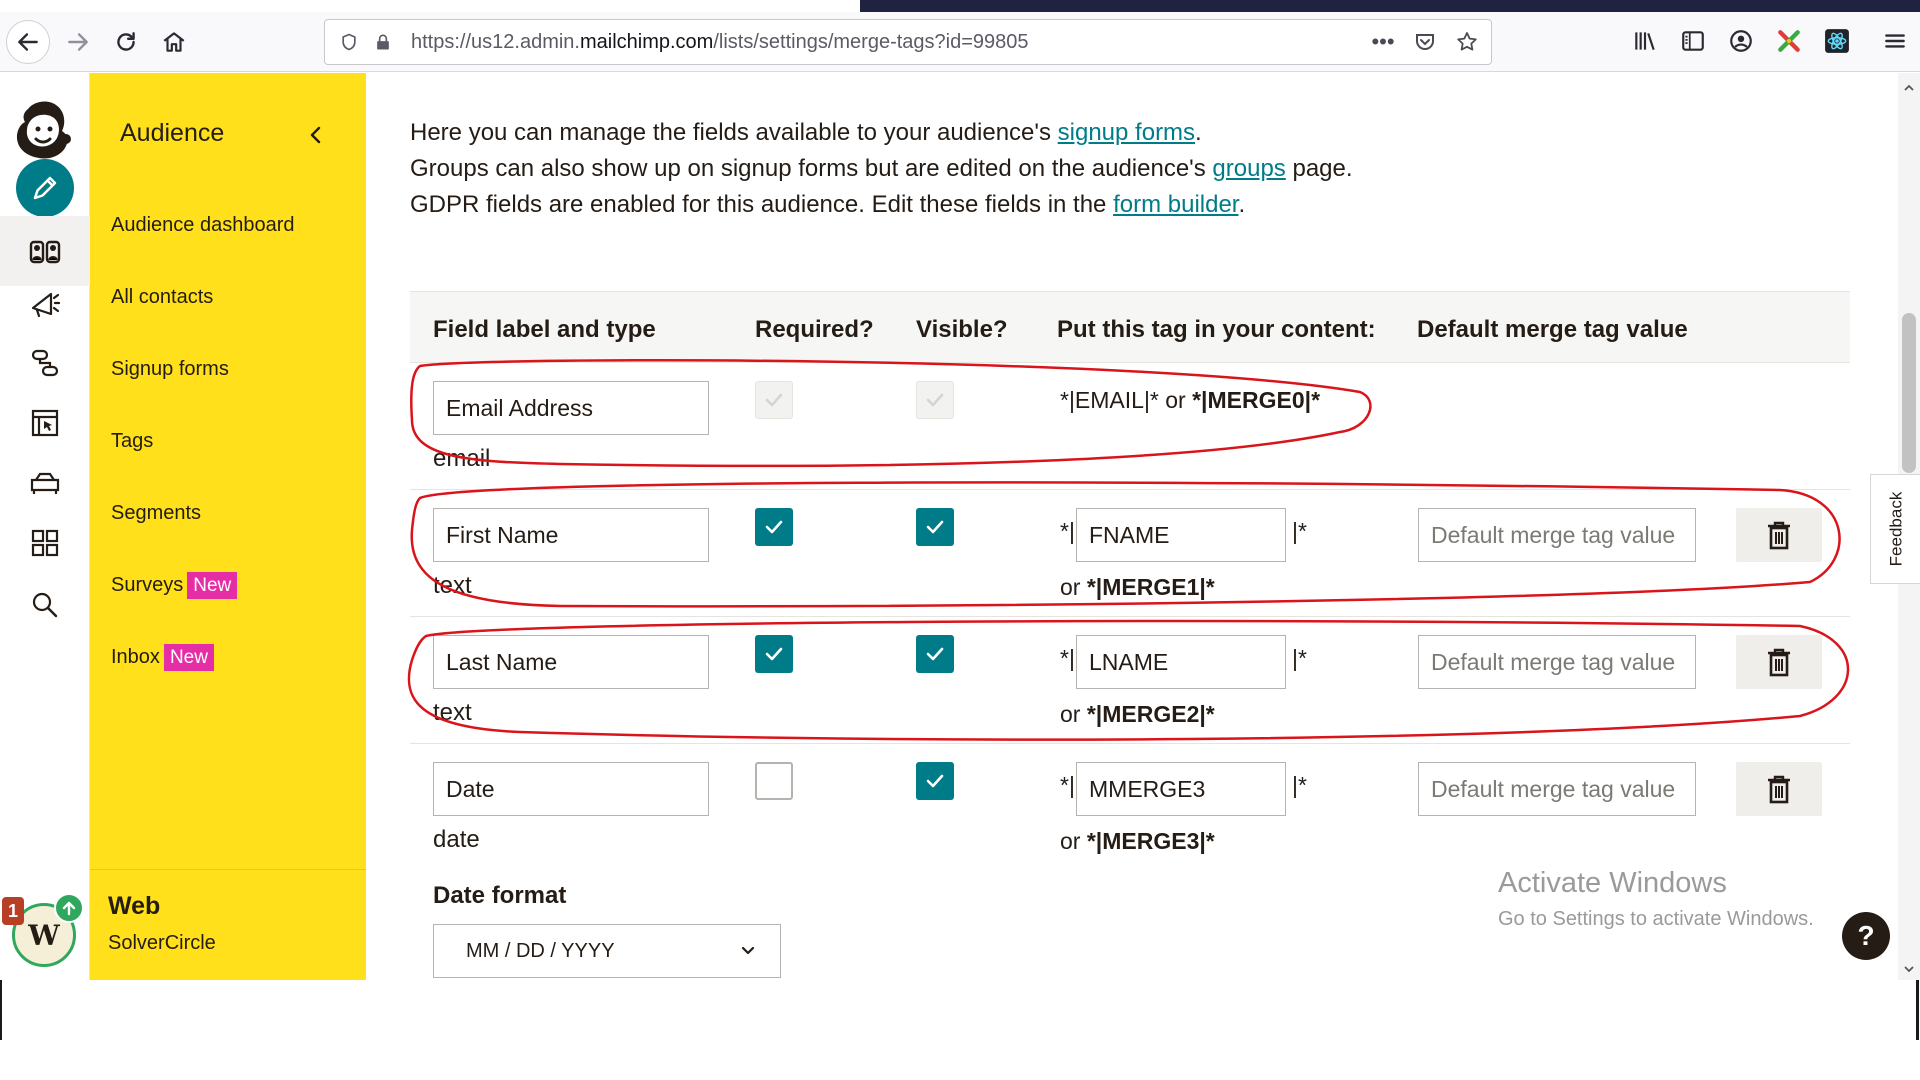  What do you see at coordinates (45, 252) in the screenshot?
I see `audience-icon` at bounding box center [45, 252].